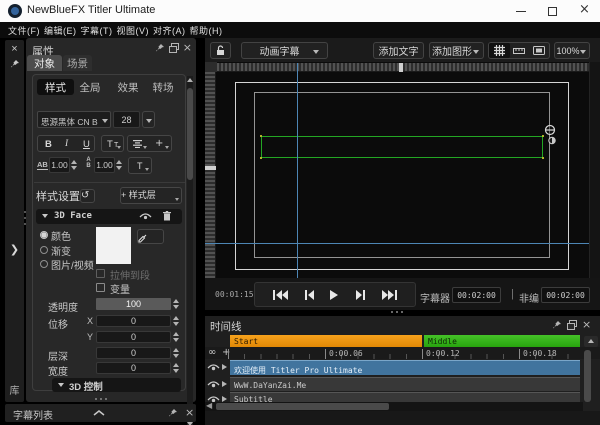 The image size is (600, 425). Describe the element at coordinates (44, 63) in the screenshot. I see `tab-object: 对象` at that location.